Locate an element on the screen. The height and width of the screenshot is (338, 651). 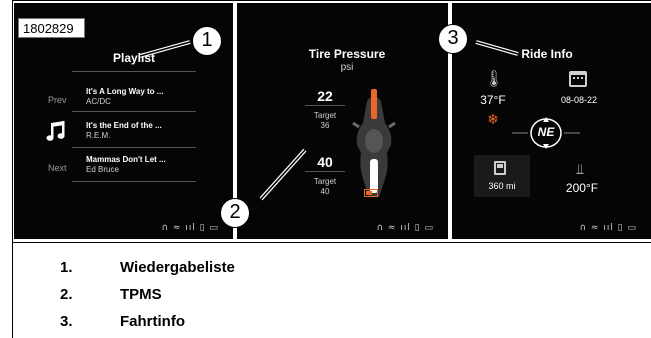
song-artist: AC/DC is located at coordinates (98, 101).